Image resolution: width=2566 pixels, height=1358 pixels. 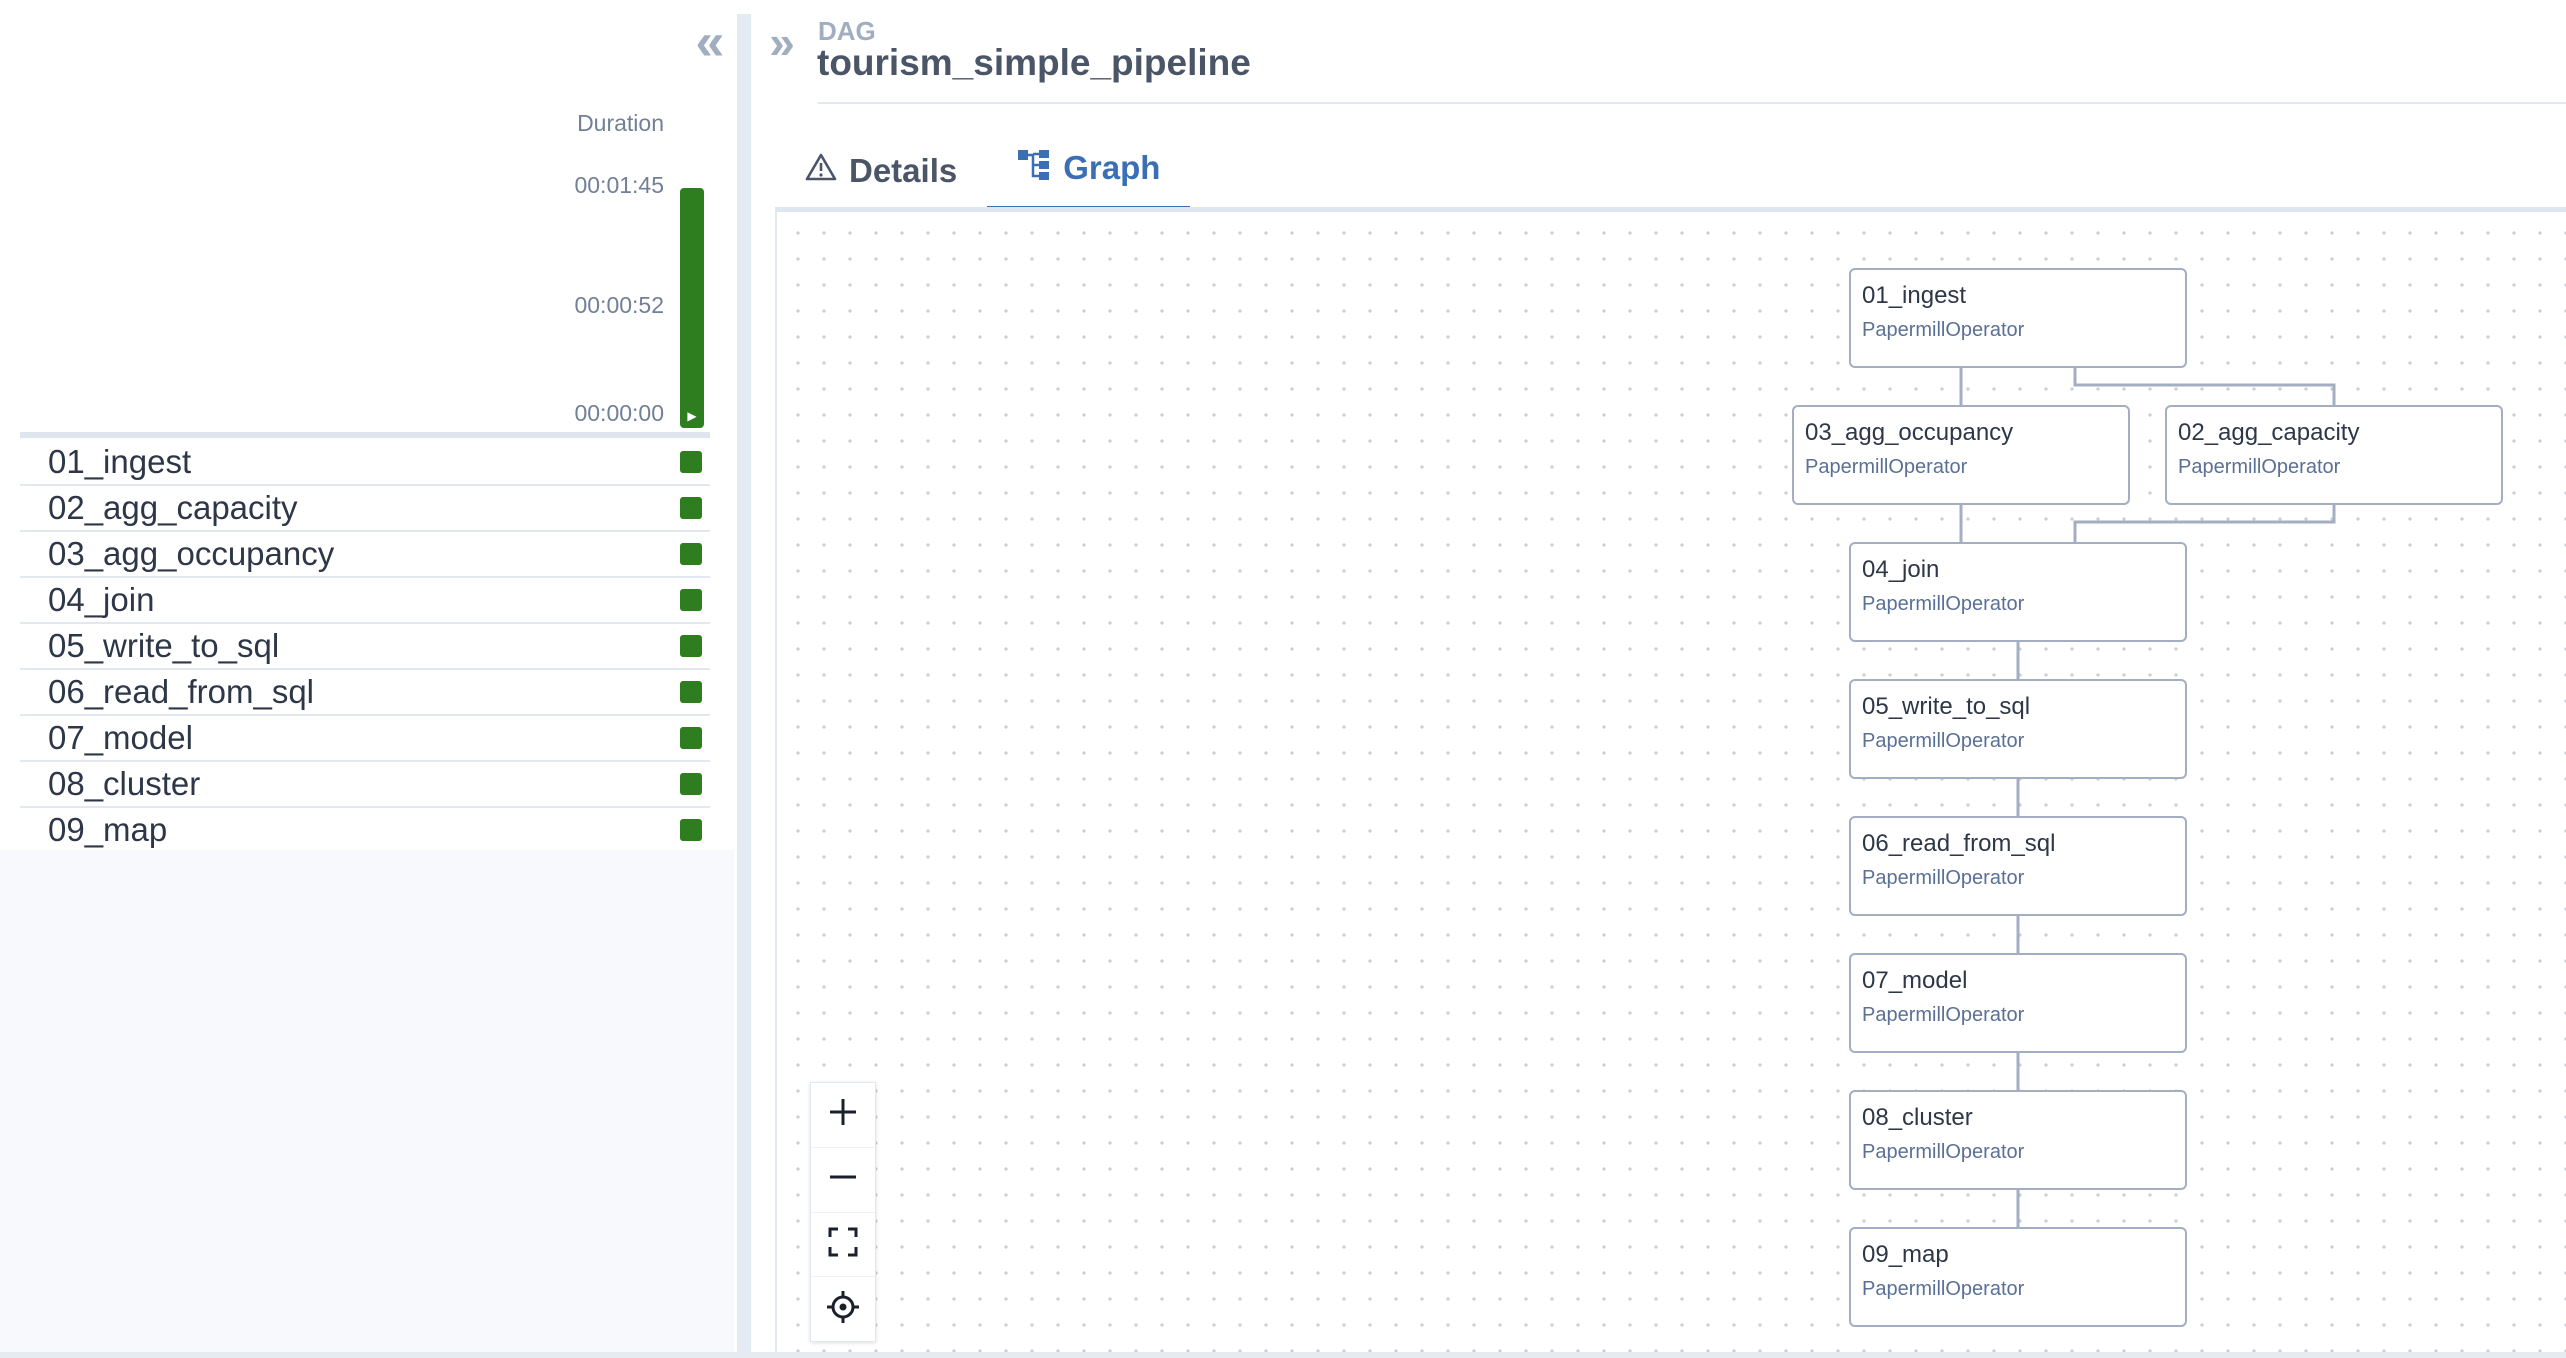 I want to click on task-name: 02_agg_capacity, so click(x=173, y=507).